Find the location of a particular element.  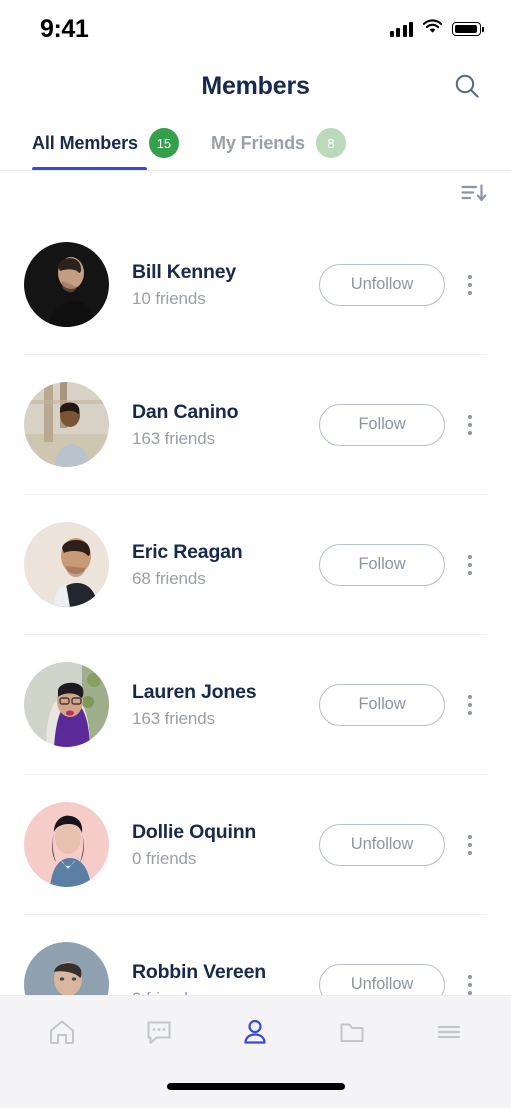

tab-bar-divider is located at coordinates (255, 170).